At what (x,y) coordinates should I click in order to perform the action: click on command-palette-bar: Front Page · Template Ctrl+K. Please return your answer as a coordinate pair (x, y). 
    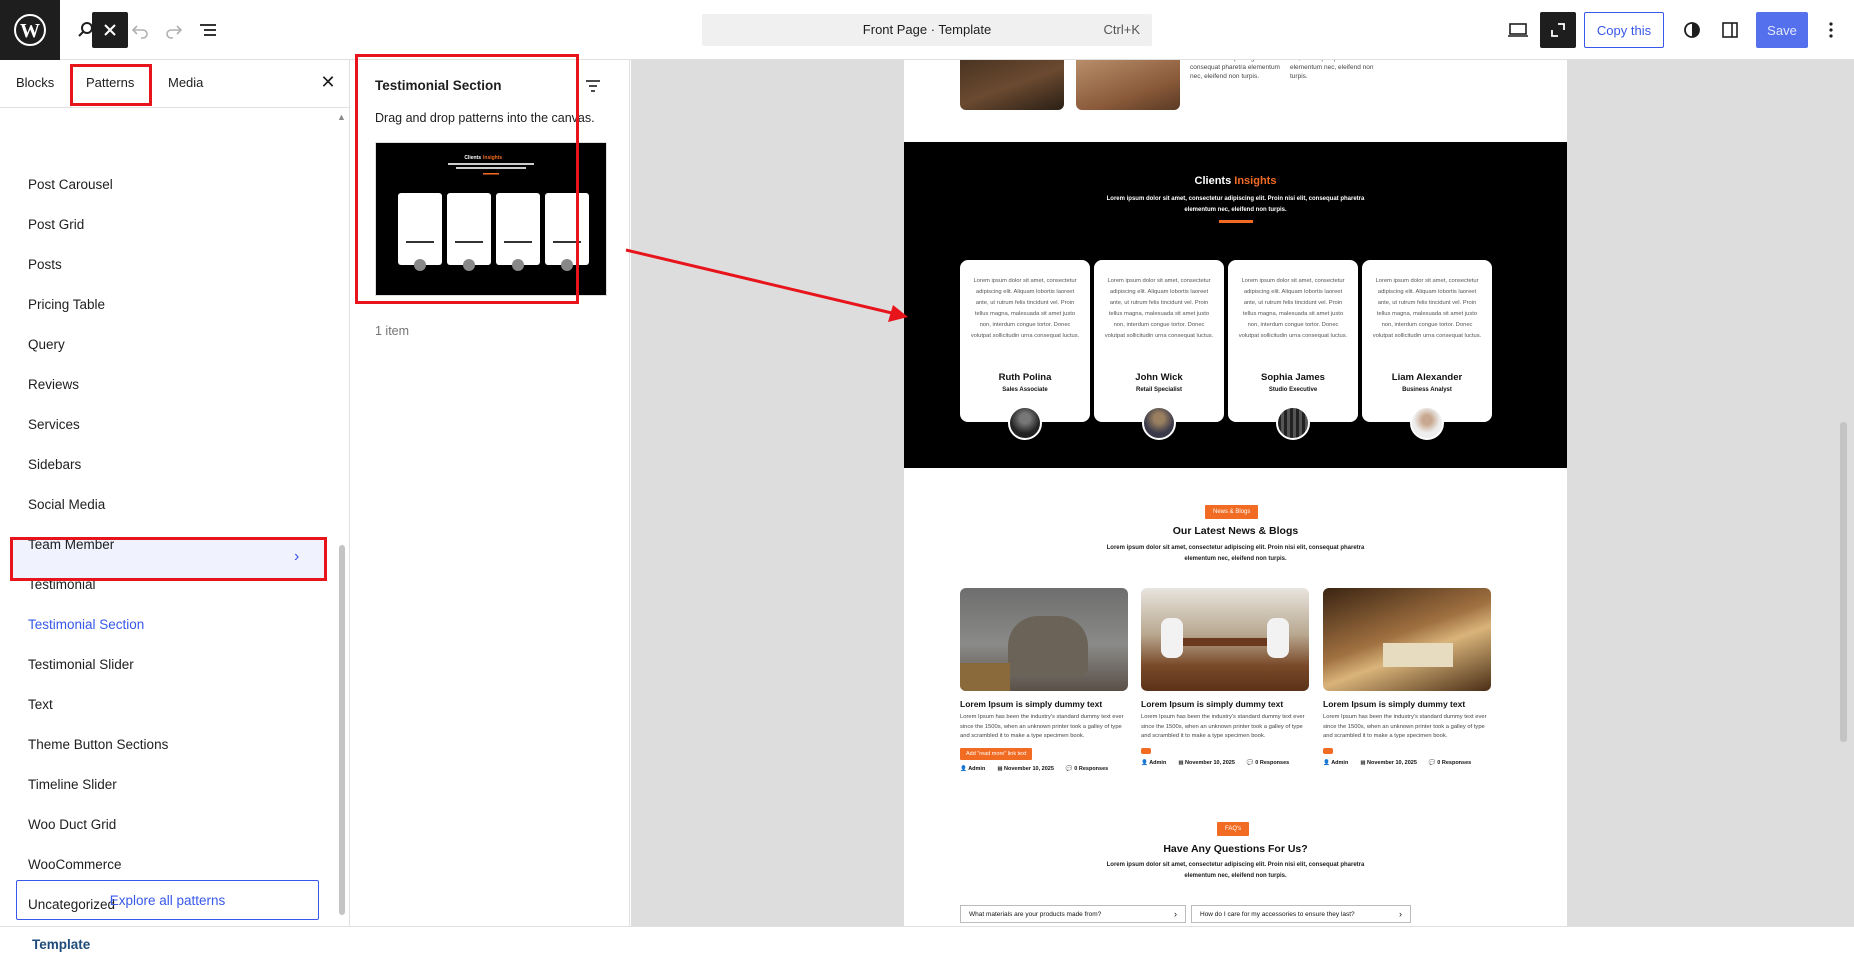
    Looking at the image, I should click on (927, 30).